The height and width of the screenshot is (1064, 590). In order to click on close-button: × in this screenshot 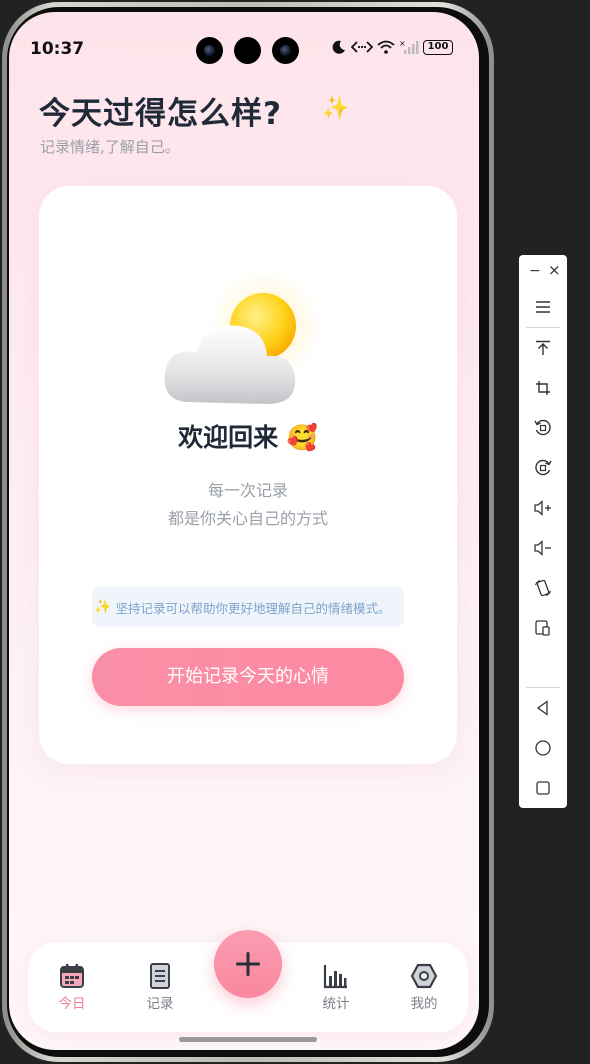, I will do `click(554, 270)`.